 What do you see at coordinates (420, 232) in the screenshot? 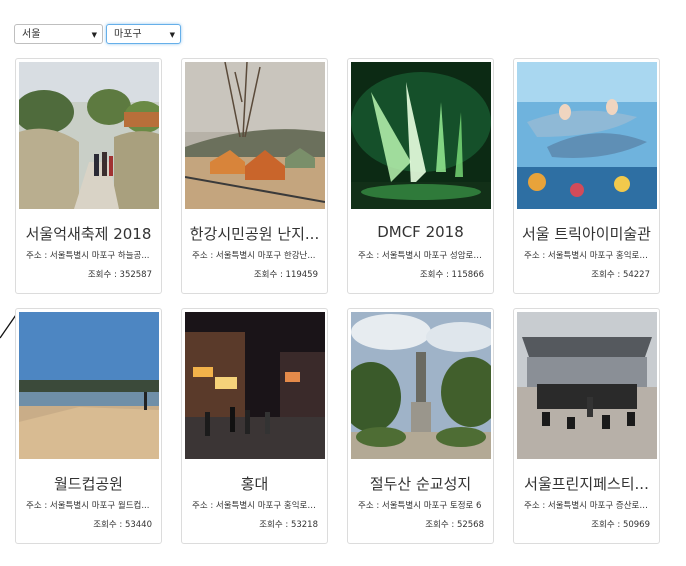
I see `attraction-title: DMCF 2018` at bounding box center [420, 232].